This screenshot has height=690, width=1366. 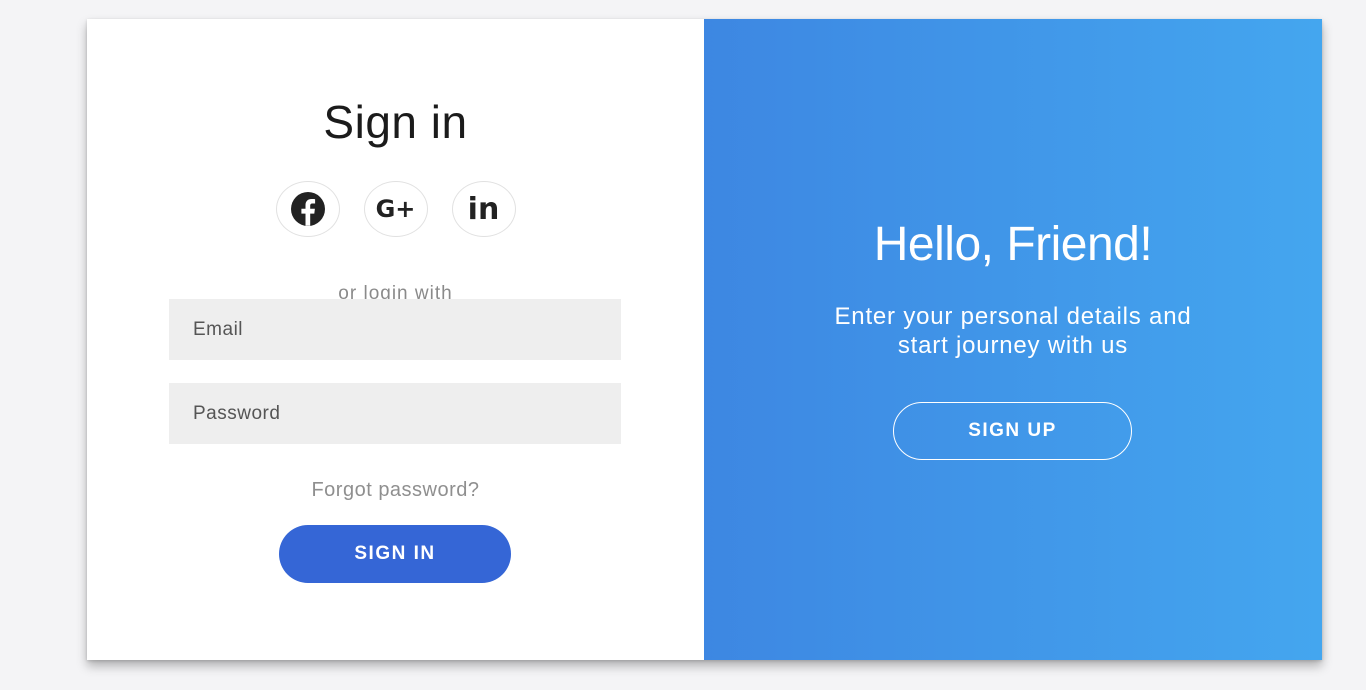 I want to click on forgot-password-link: Forgot password?, so click(x=395, y=490).